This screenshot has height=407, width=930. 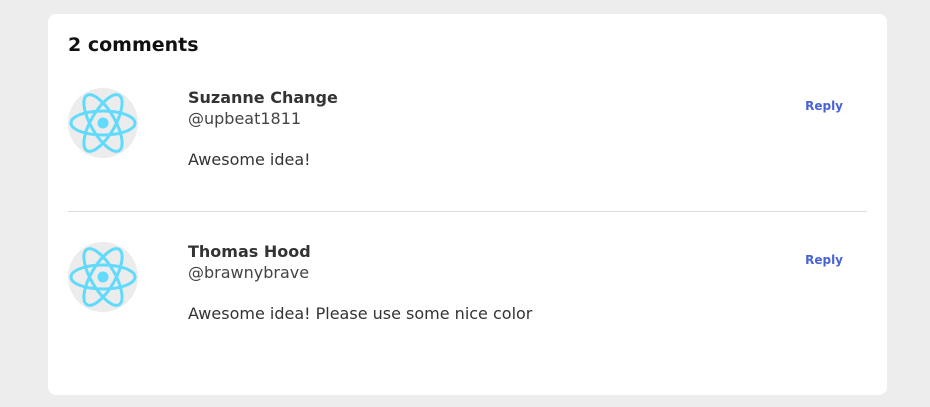 I want to click on comments-count-heading: 2 comments, so click(x=133, y=45).